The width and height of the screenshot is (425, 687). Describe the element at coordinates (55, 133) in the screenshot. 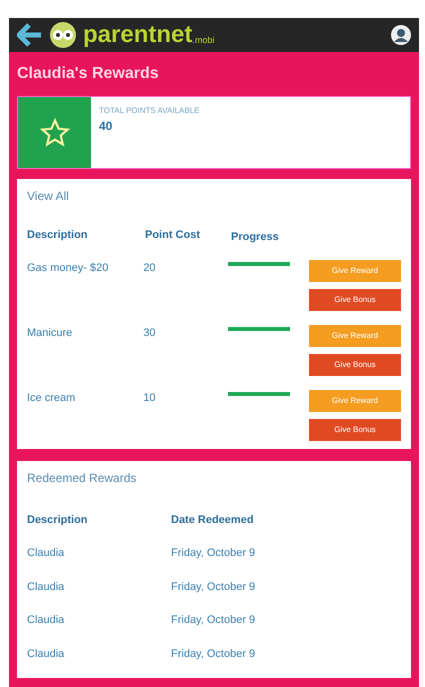

I see `star-icon` at that location.